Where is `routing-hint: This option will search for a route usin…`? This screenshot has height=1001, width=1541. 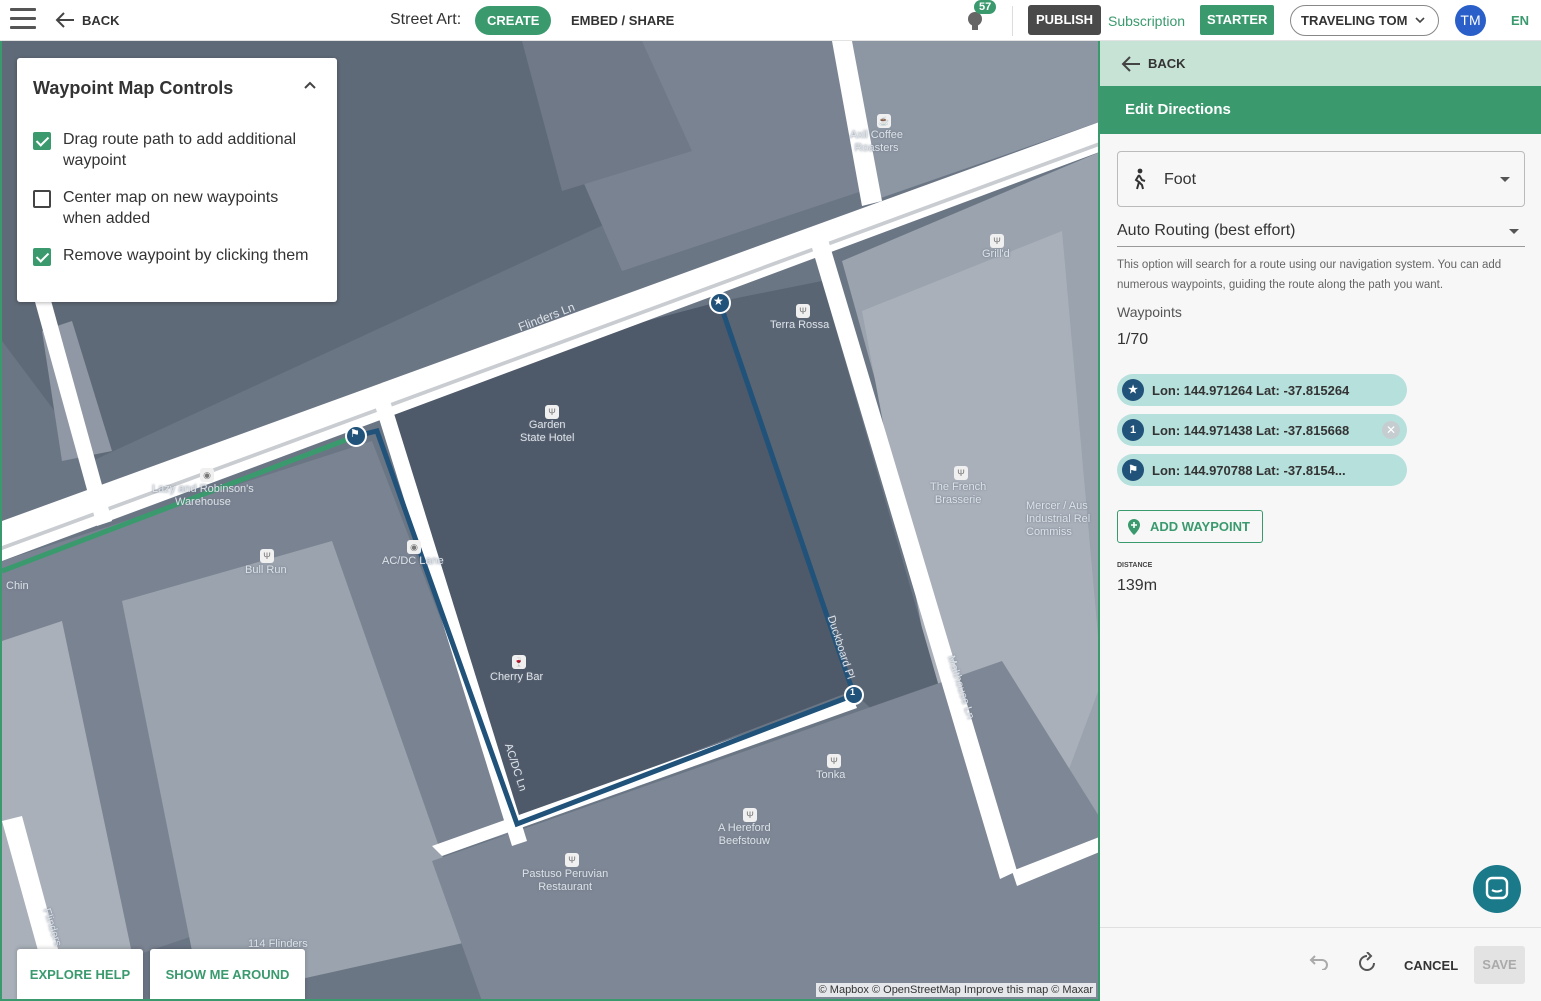
routing-hint: This option will search for a route usin… is located at coordinates (1309, 275).